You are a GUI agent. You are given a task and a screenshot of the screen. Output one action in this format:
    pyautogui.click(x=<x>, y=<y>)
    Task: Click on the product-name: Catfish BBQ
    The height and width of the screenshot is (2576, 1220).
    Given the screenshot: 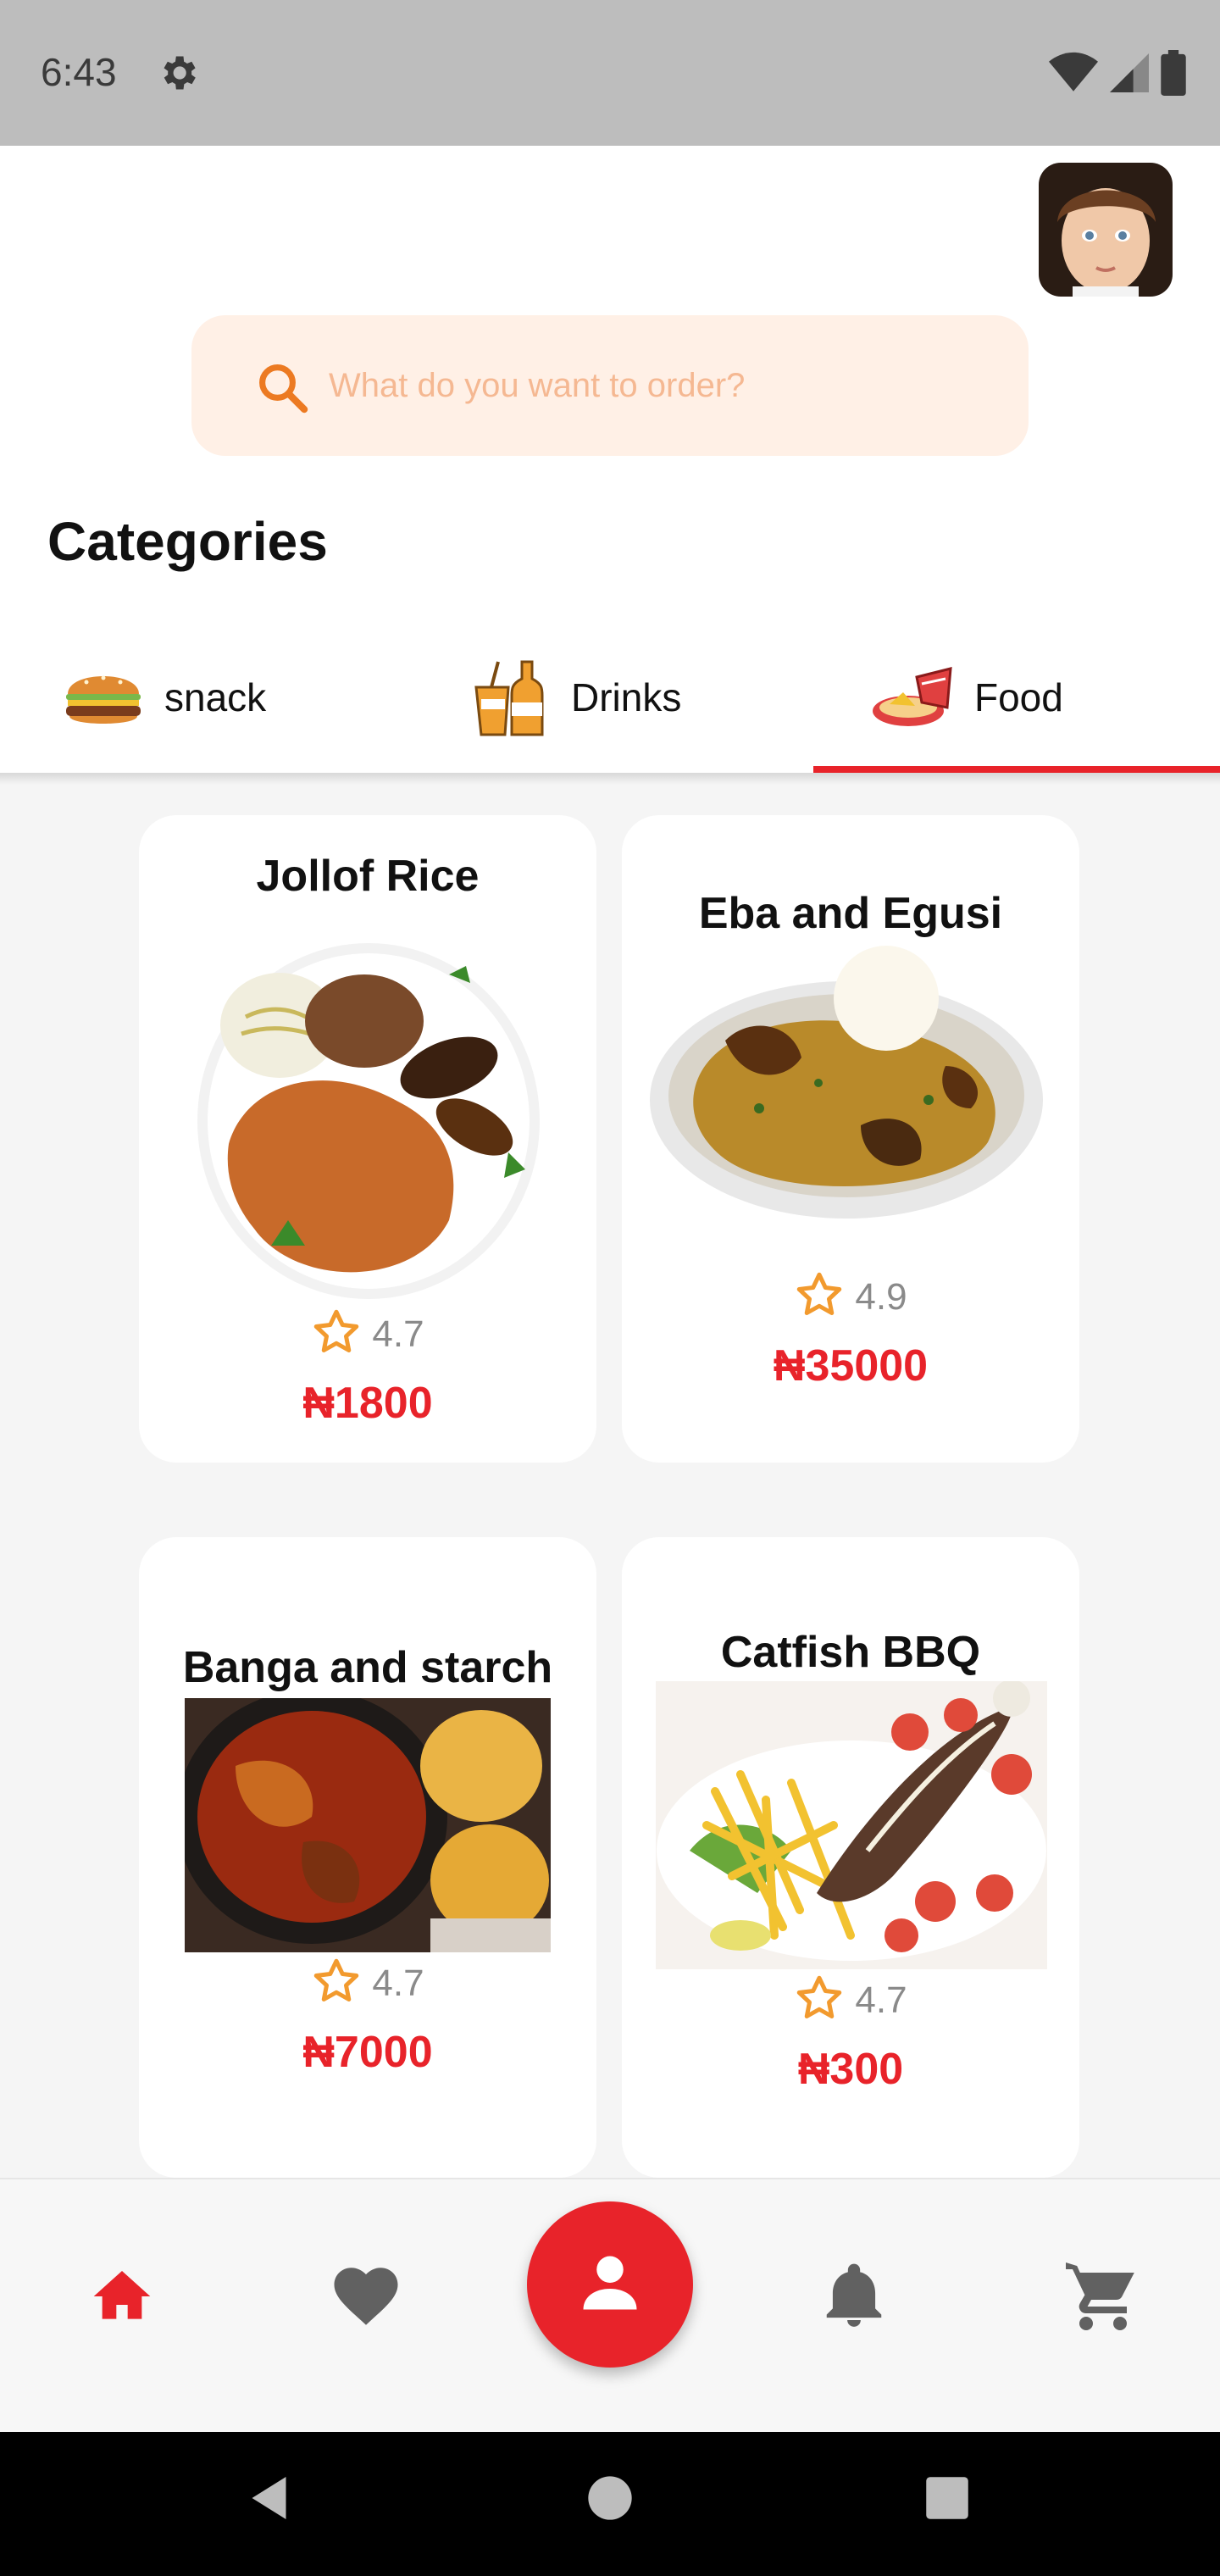 What is the action you would take?
    pyautogui.click(x=850, y=1652)
    